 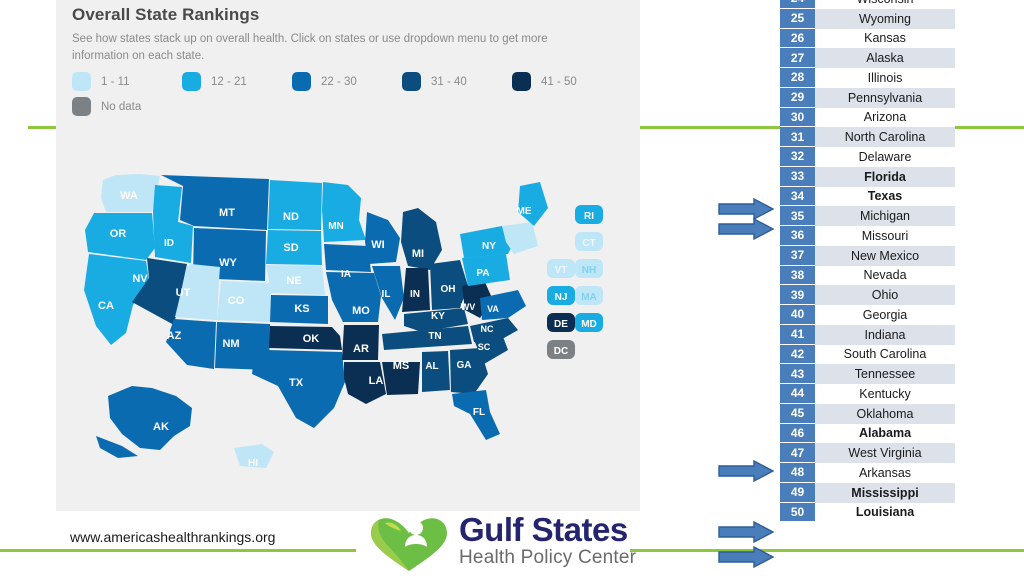 I want to click on legend-item-22-30: 22 - 30, so click(x=341, y=81).